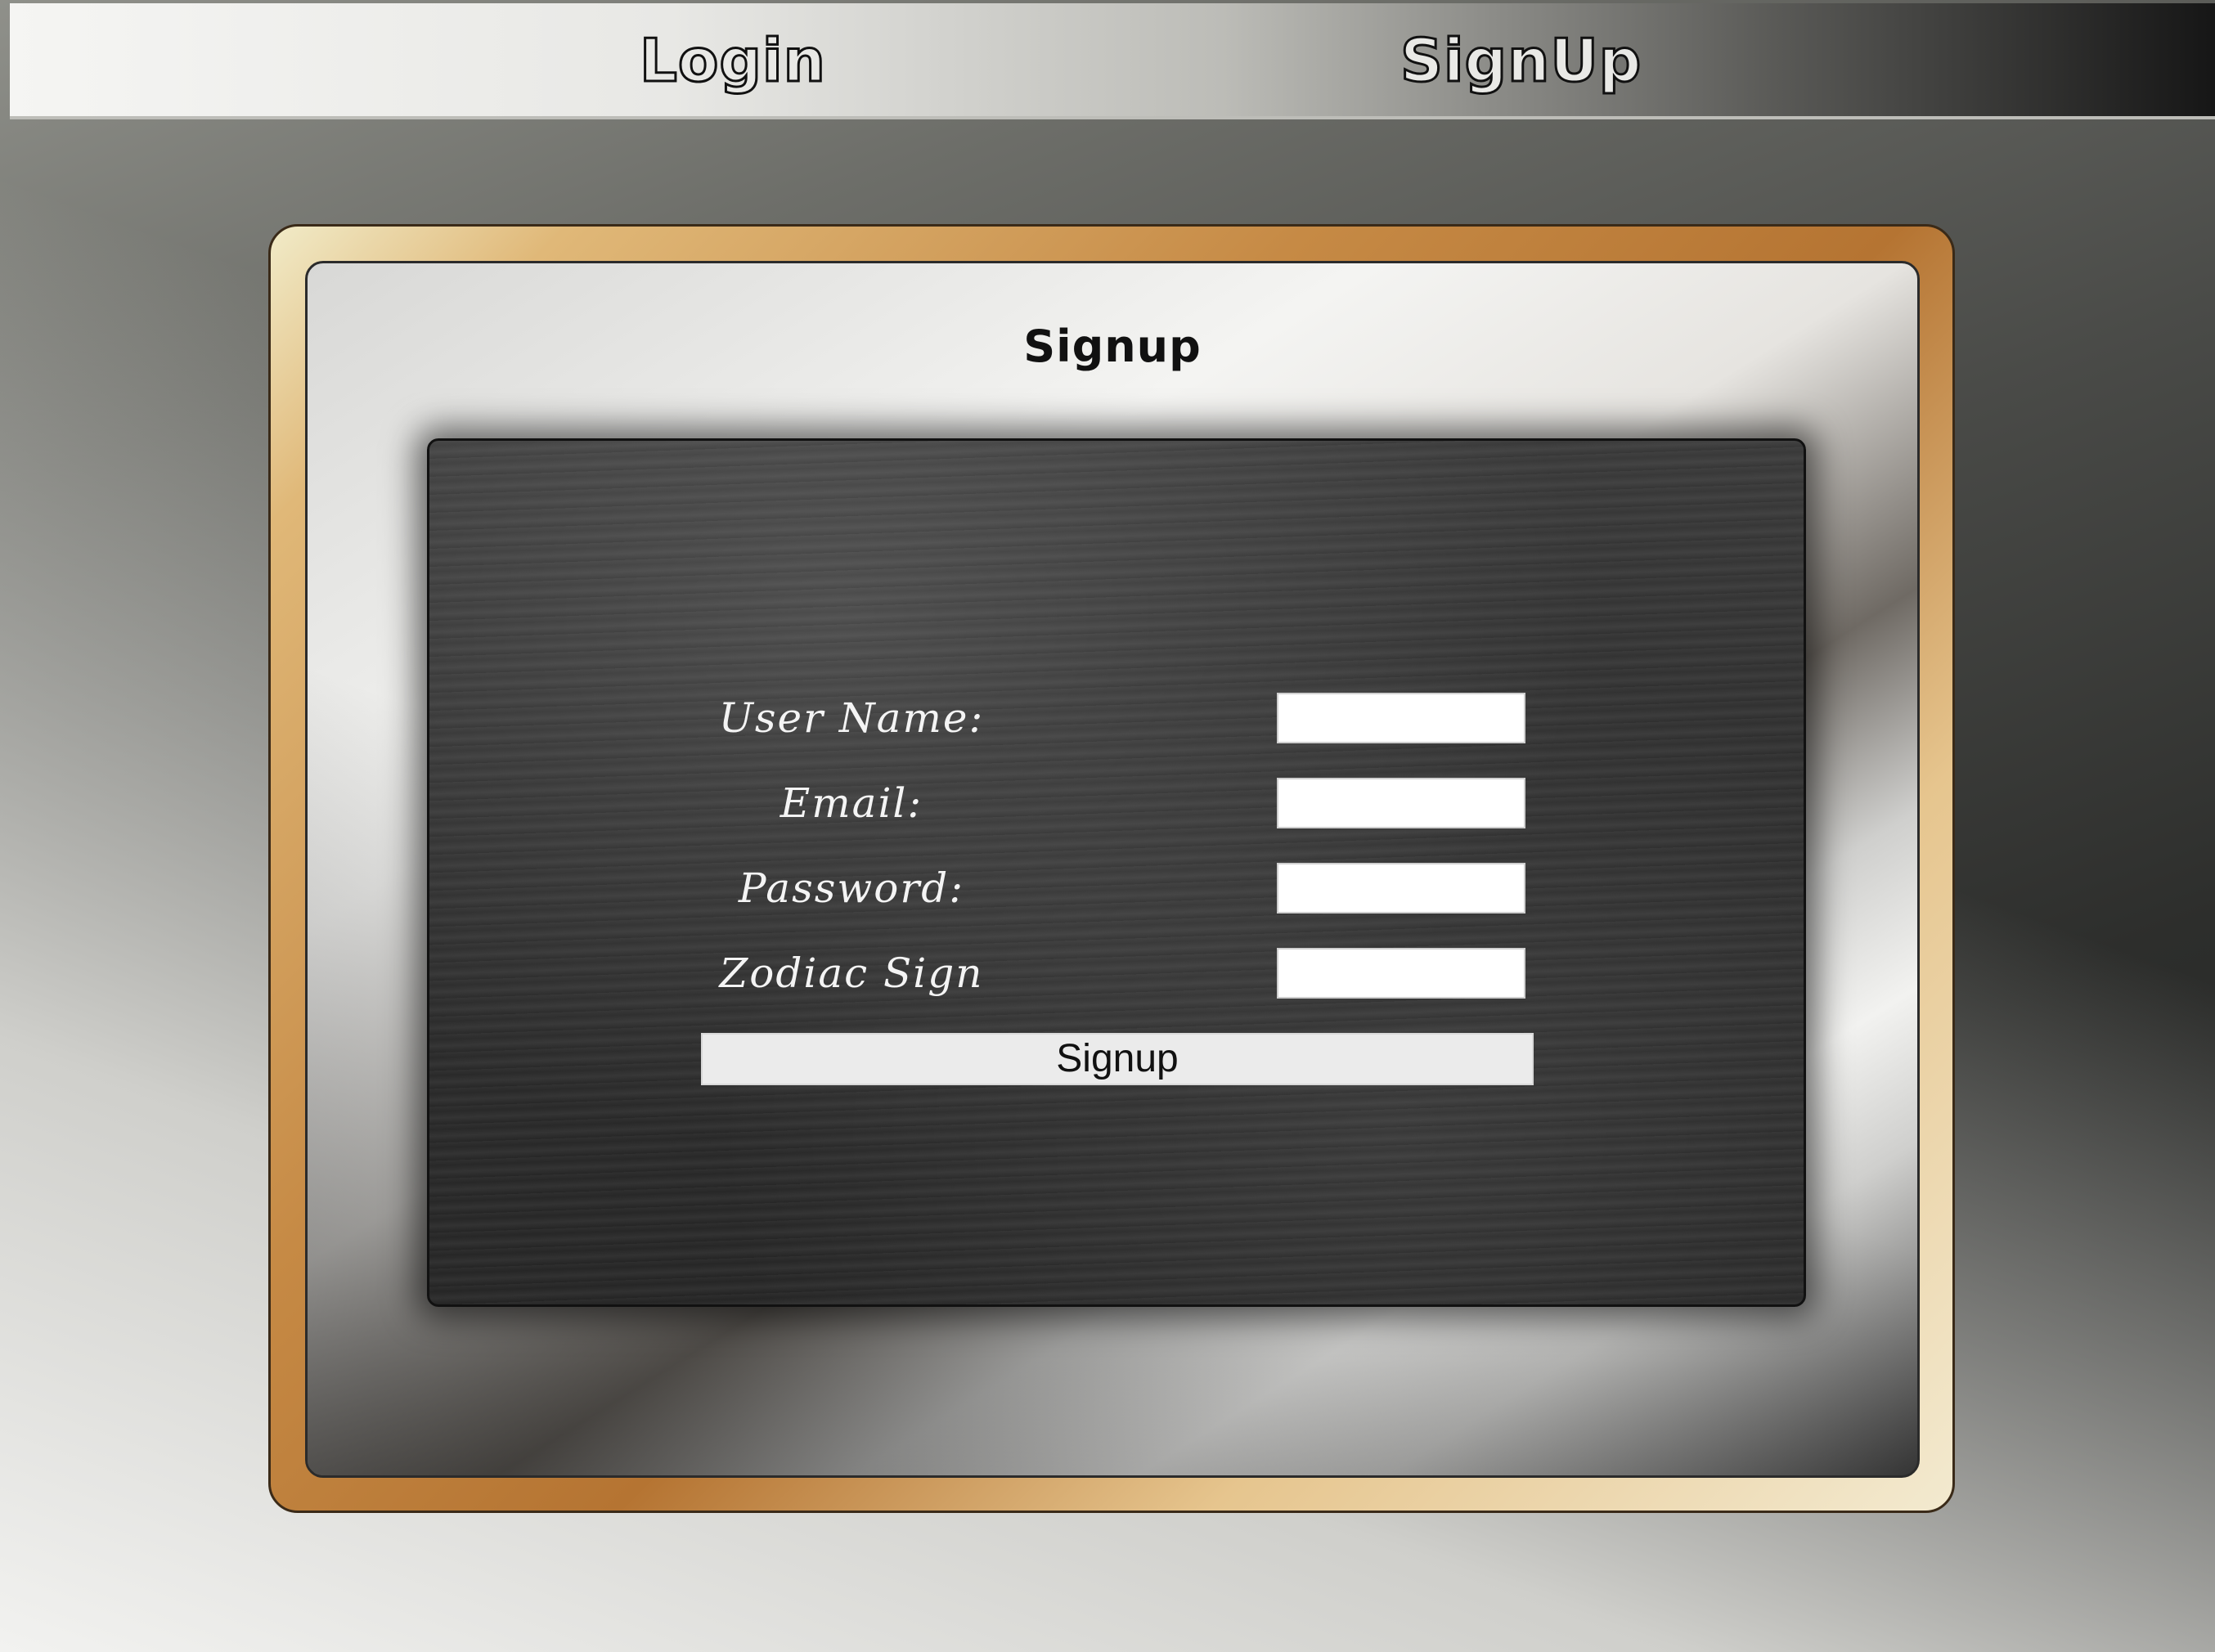  Describe the element at coordinates (1116, 718) in the screenshot. I see `form-row-username: User Name:` at that location.